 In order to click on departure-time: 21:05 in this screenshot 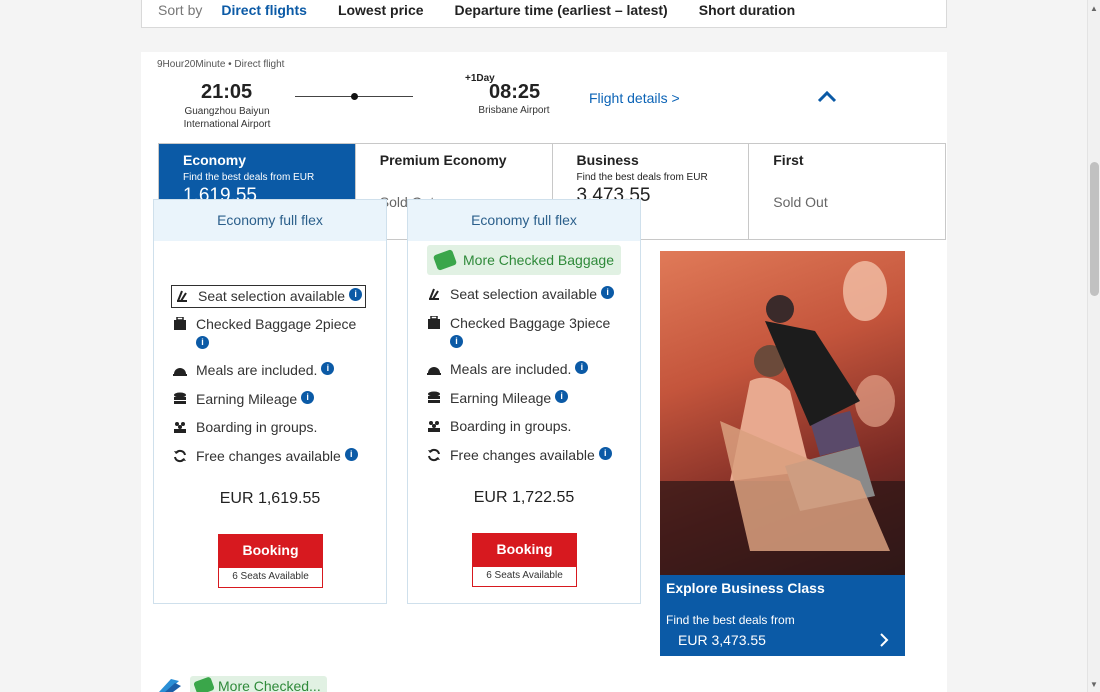, I will do `click(227, 92)`.